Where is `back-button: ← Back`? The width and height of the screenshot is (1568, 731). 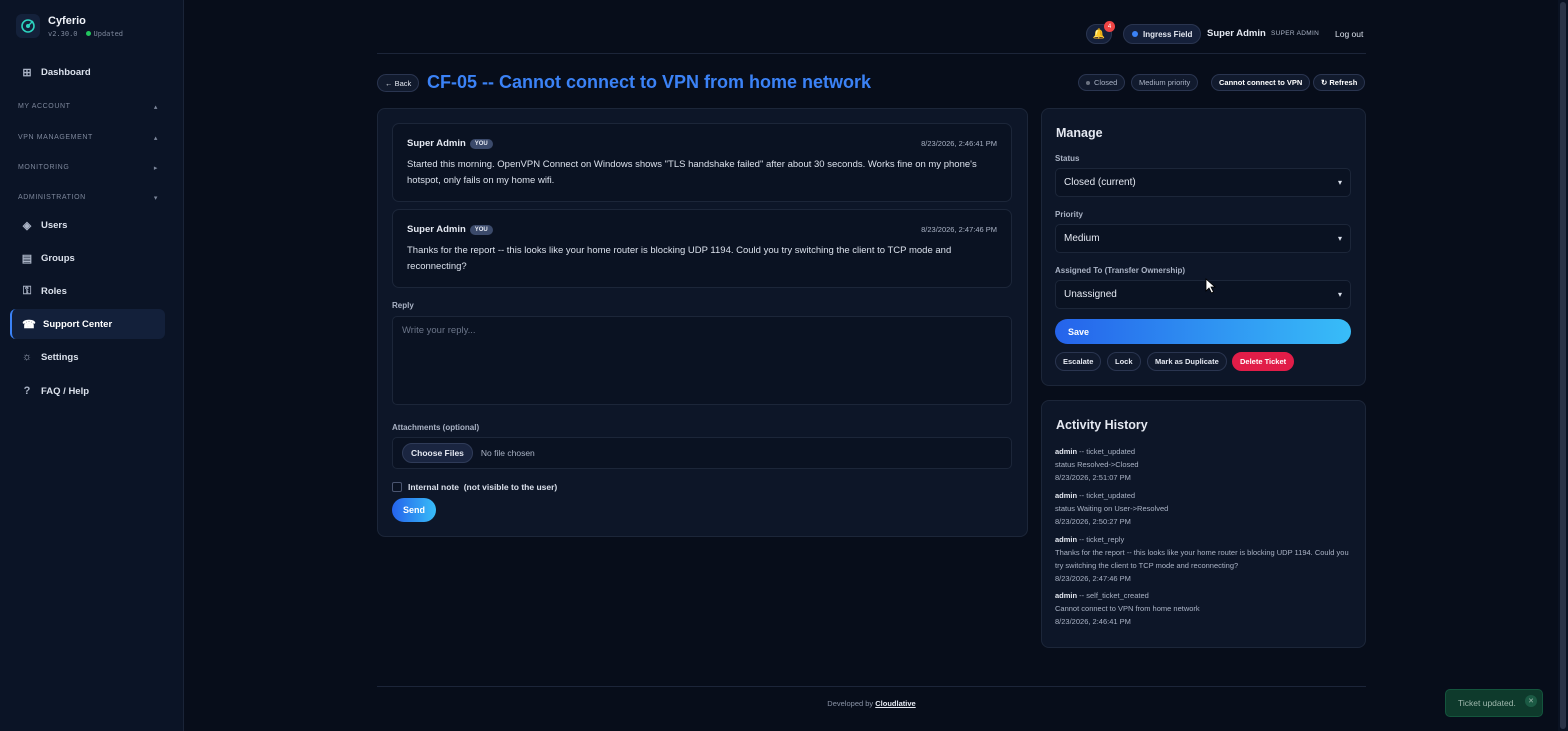
back-button: ← Back is located at coordinates (398, 83).